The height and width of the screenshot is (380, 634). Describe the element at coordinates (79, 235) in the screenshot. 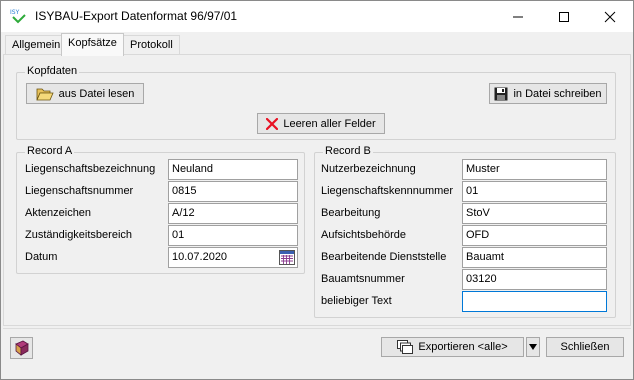

I see `zustaendigkeitsbereich-label: Zuständigkeitsbereich` at that location.